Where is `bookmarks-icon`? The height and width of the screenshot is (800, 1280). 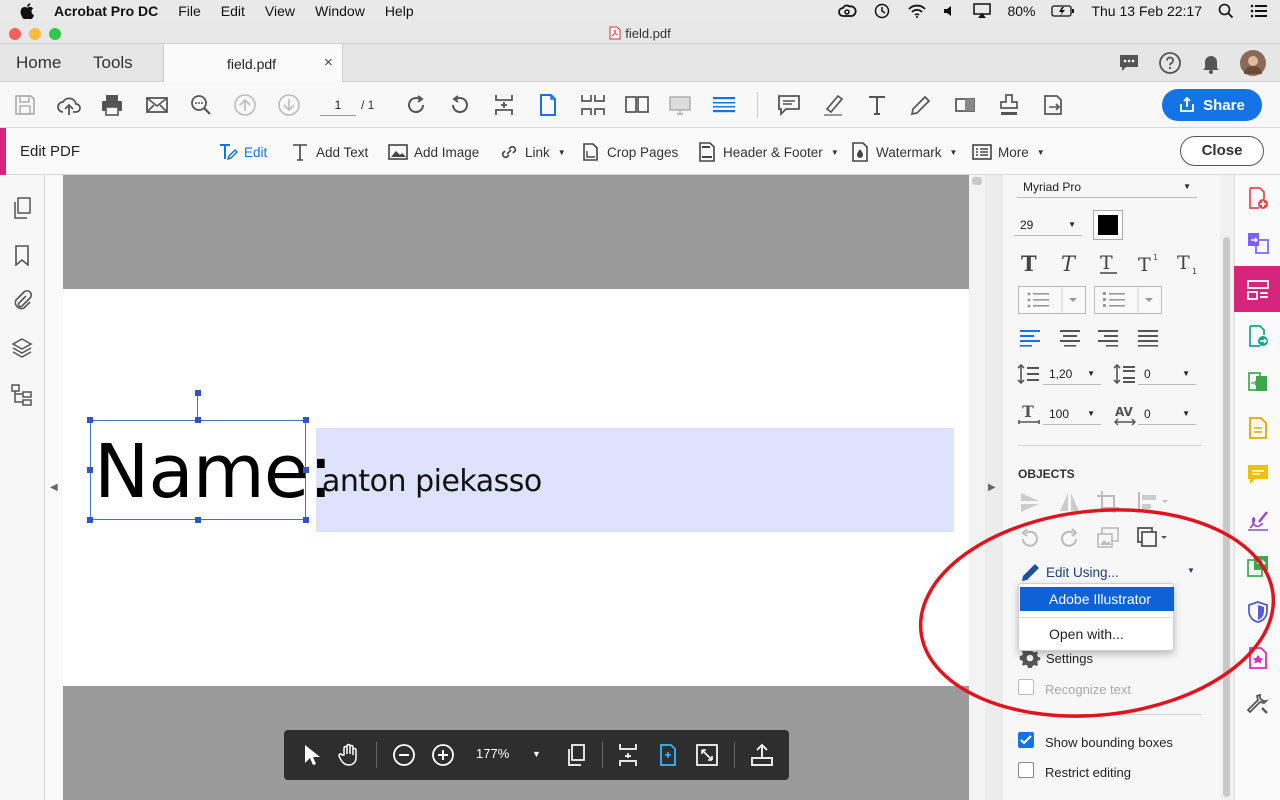
bookmarks-icon is located at coordinates (22, 255).